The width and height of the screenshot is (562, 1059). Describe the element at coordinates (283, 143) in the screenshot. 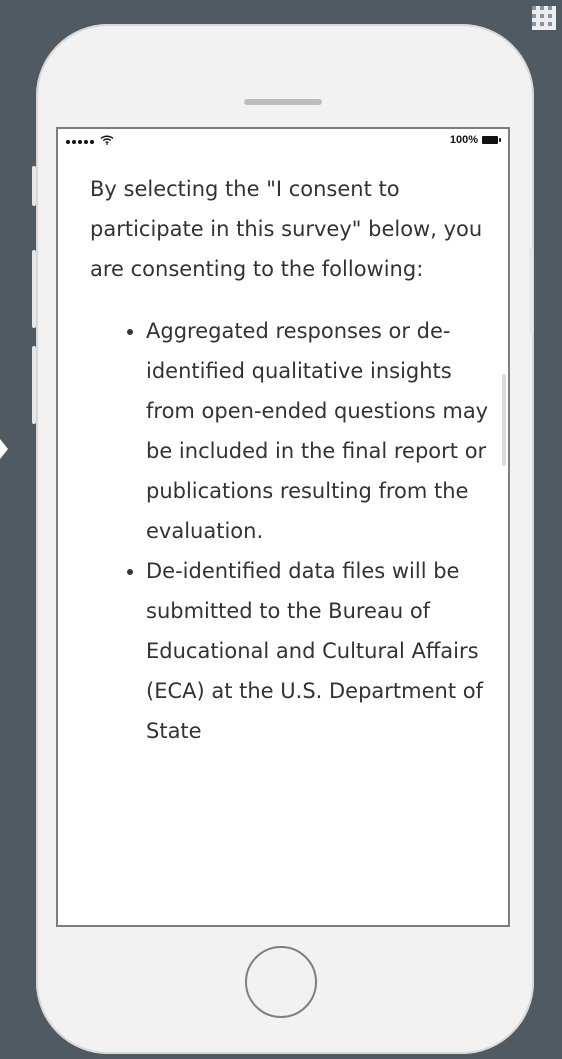

I see `status-bar: 100%` at that location.